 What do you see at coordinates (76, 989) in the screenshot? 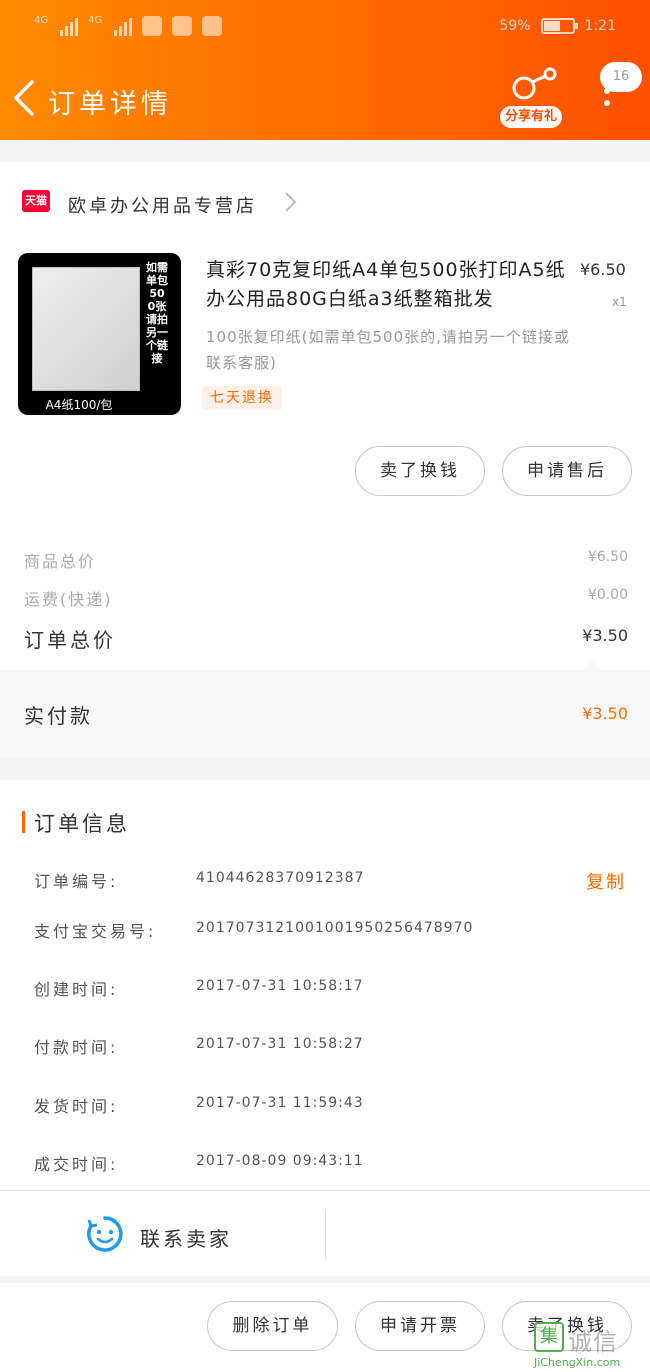
I see `created-time-label: 创建时间:` at bounding box center [76, 989].